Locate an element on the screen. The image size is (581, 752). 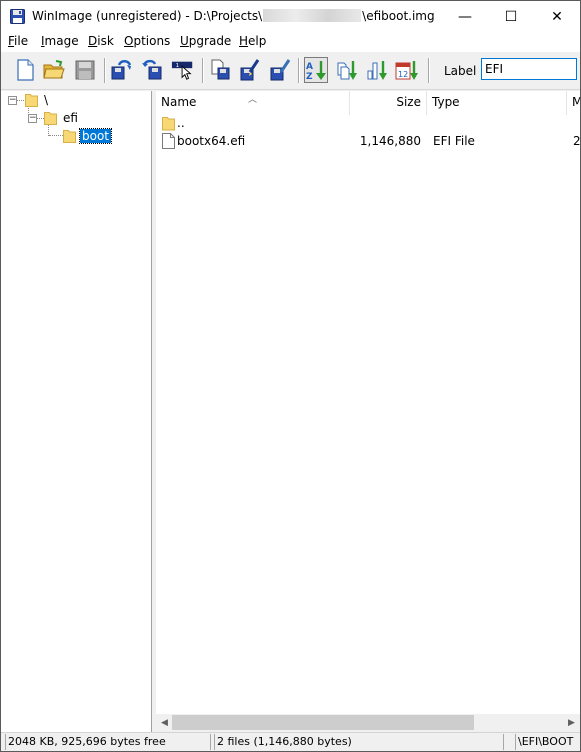
copy-files-icon is located at coordinates (220, 69).